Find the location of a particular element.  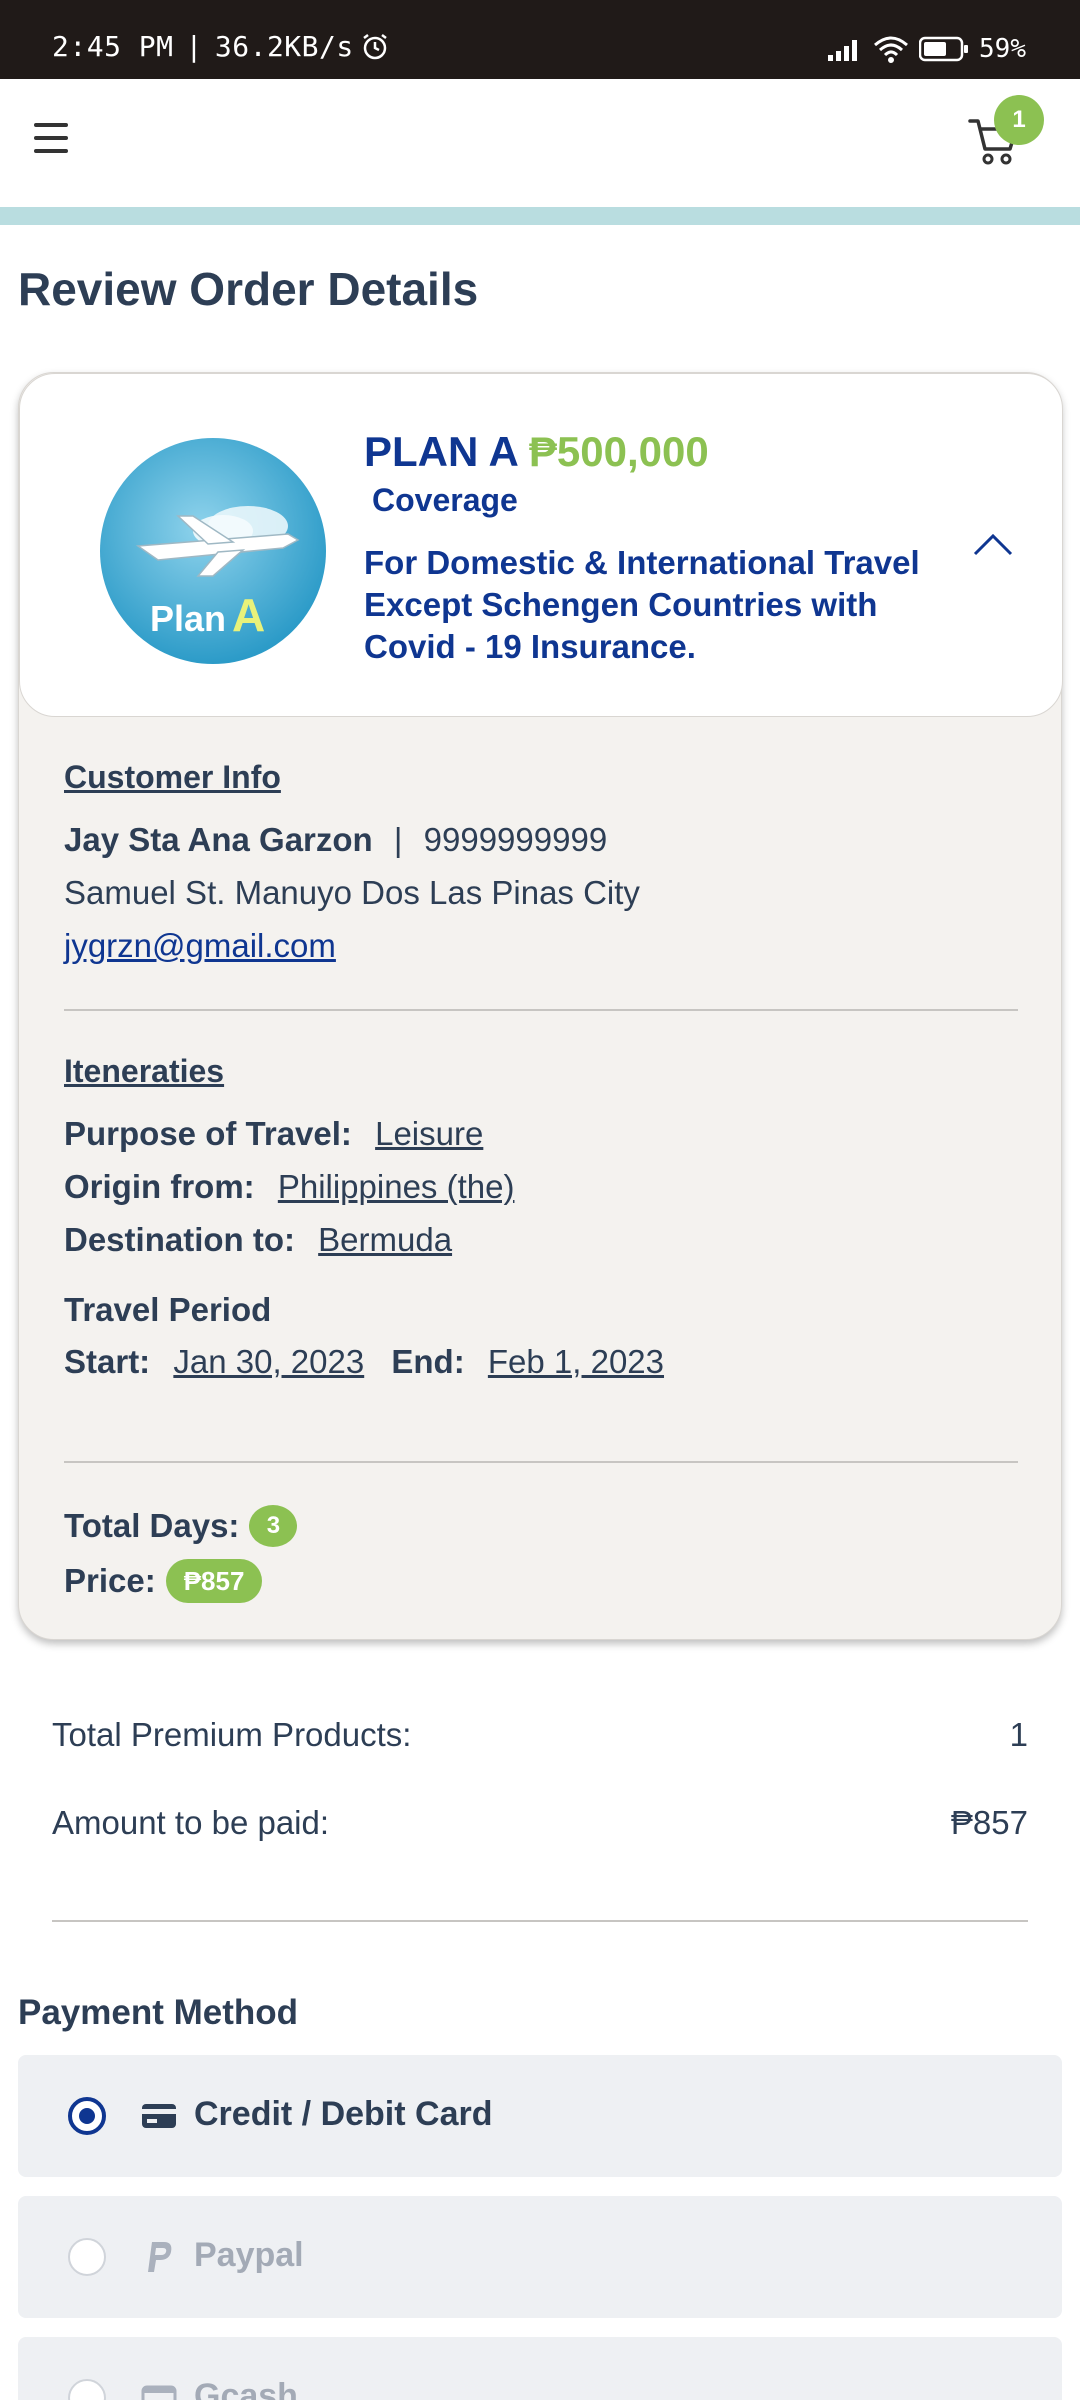

header-divider is located at coordinates (540, 216).